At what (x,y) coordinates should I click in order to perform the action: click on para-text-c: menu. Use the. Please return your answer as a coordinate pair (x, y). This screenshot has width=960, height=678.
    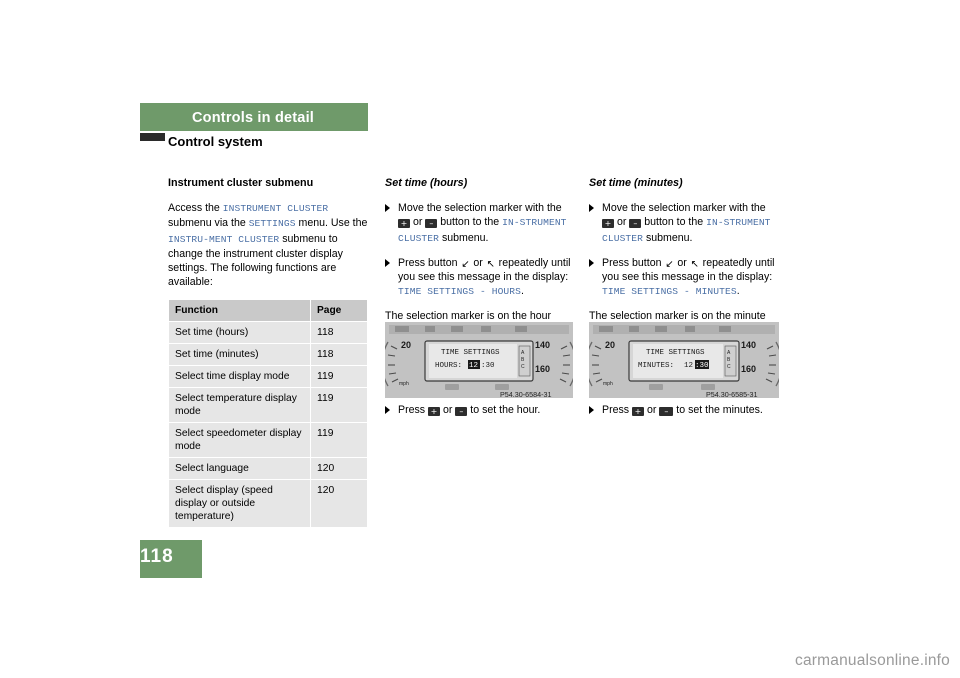
    Looking at the image, I should click on (331, 223).